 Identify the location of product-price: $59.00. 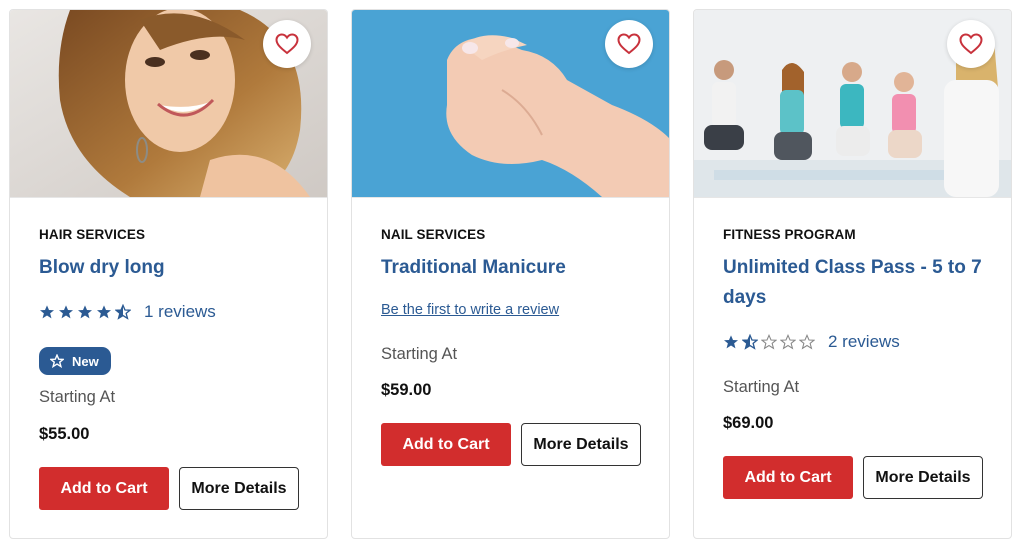
(406, 390).